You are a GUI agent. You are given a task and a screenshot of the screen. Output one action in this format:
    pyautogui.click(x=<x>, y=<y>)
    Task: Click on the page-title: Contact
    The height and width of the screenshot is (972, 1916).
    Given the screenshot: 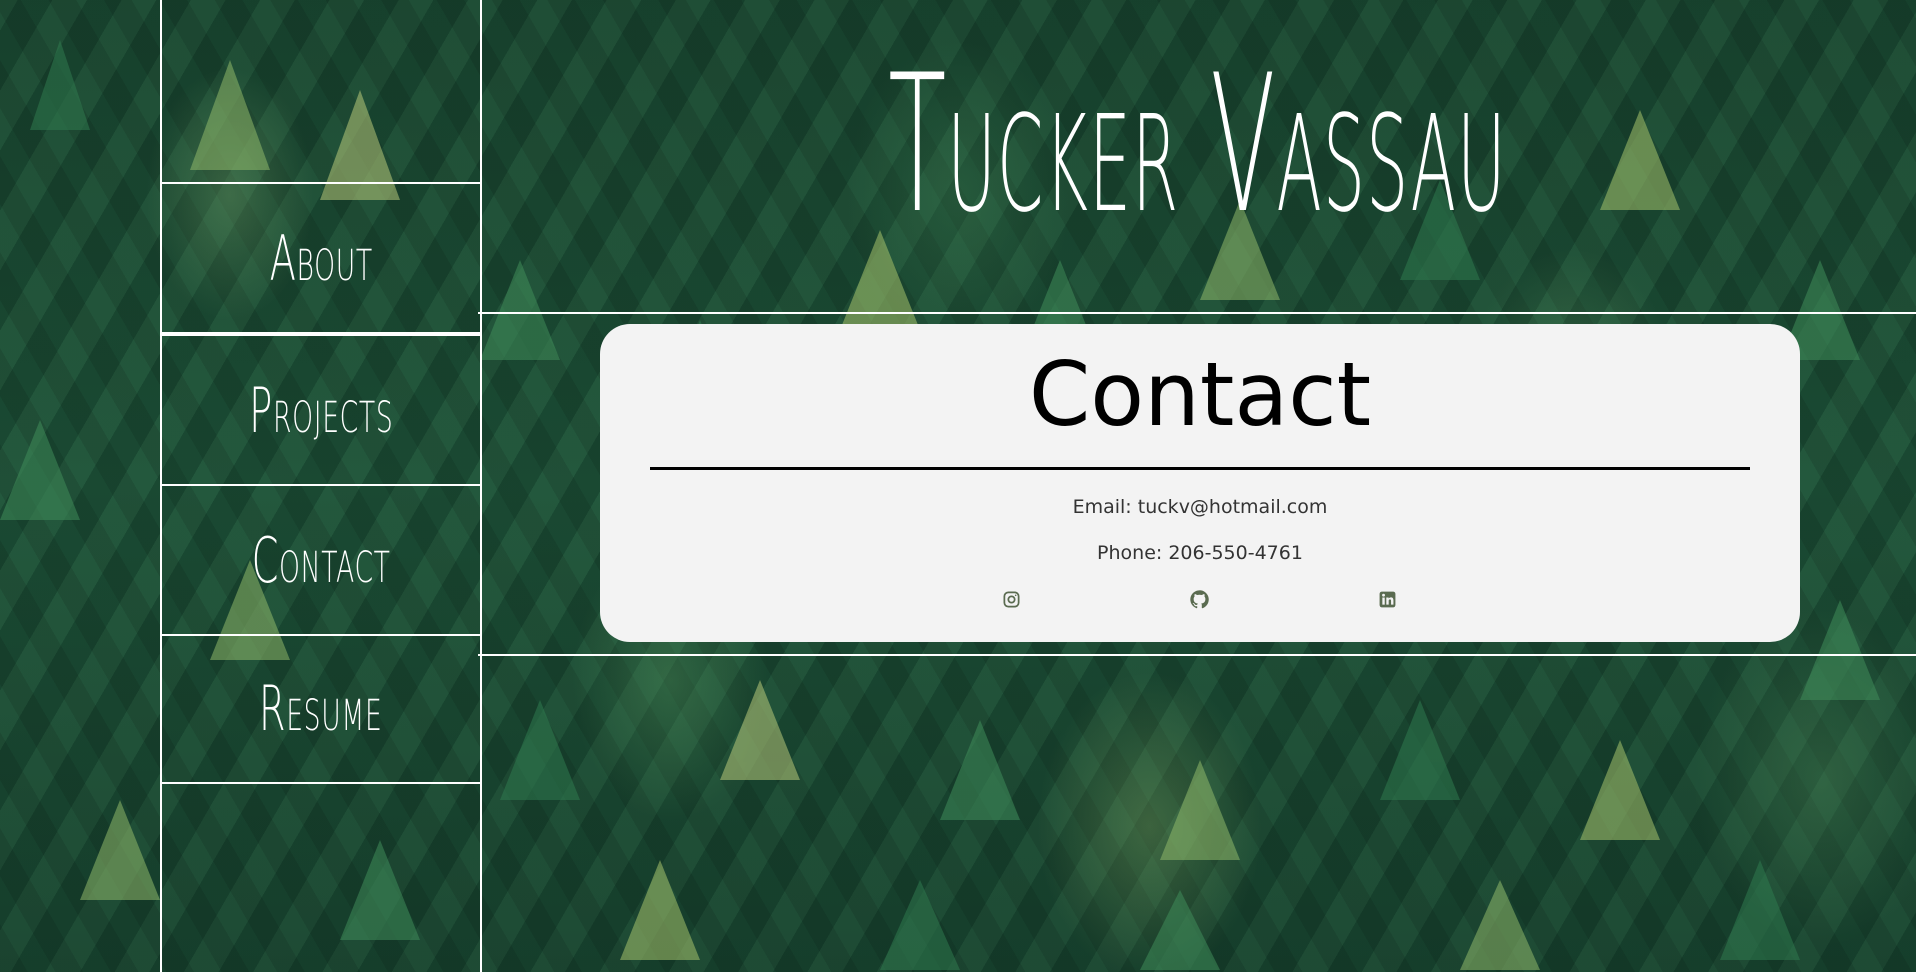 What is the action you would take?
    pyautogui.click(x=1200, y=394)
    